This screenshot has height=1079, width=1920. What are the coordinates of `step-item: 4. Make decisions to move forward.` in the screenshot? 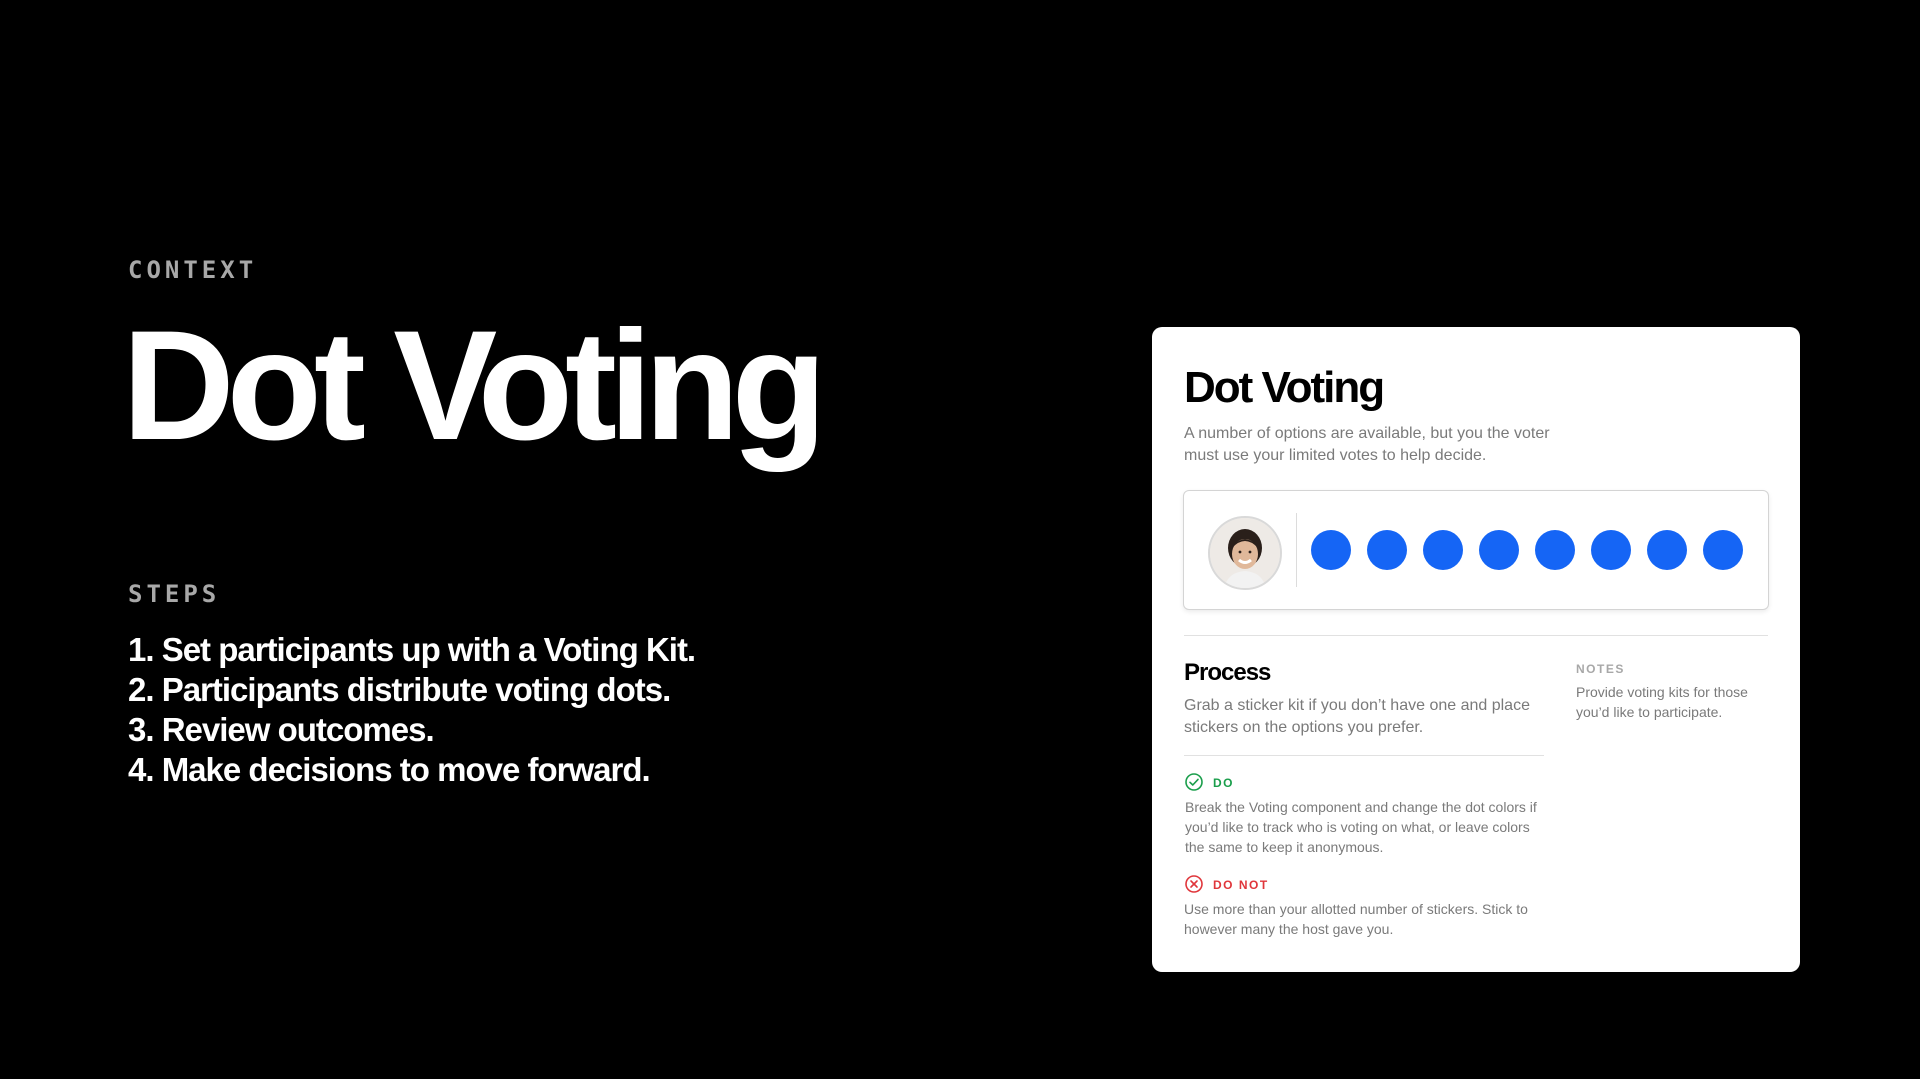 It's located at (389, 769).